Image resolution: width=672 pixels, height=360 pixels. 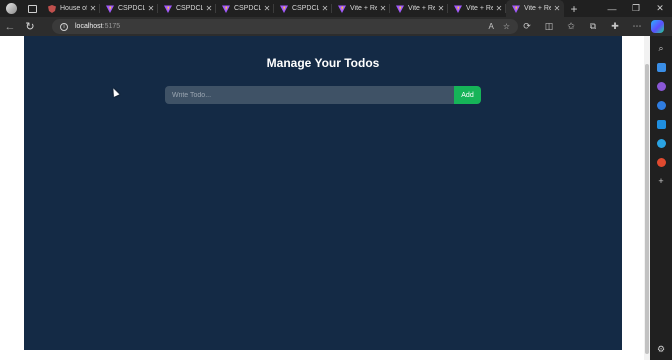 What do you see at coordinates (549, 26) in the screenshot?
I see `split-screen-icon: ◫` at bounding box center [549, 26].